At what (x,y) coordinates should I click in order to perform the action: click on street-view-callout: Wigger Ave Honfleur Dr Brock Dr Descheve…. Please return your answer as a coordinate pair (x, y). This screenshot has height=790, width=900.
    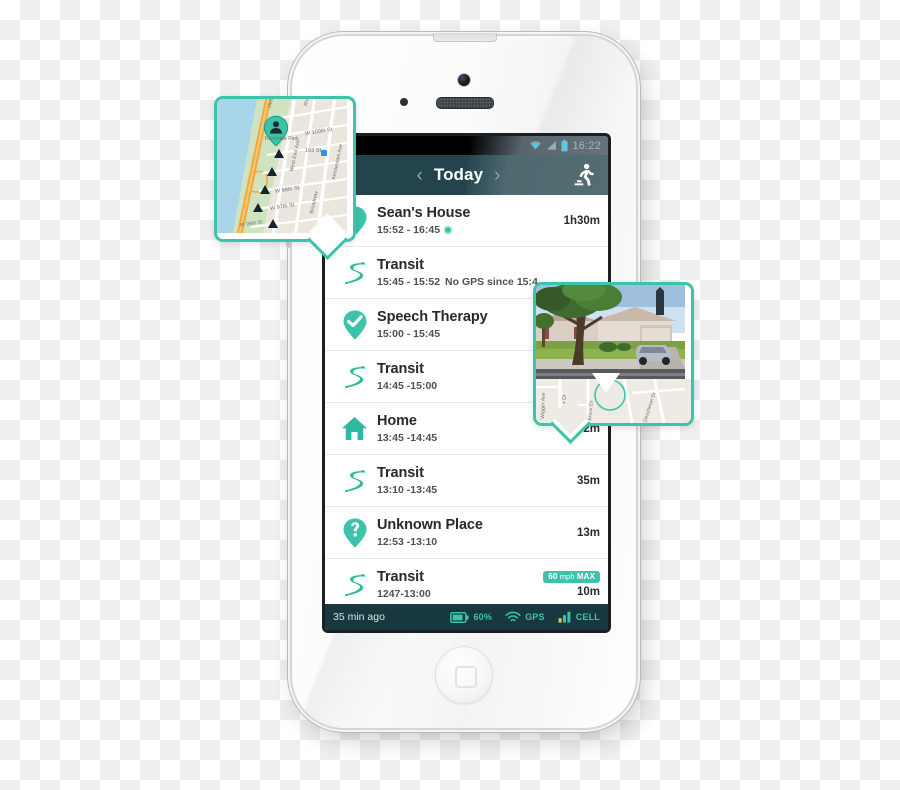
    Looking at the image, I should click on (613, 363).